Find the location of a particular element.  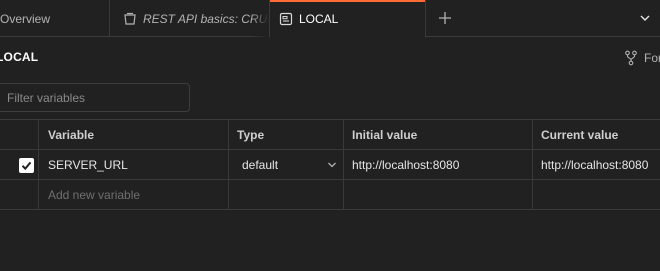

collection-icon is located at coordinates (130, 19).